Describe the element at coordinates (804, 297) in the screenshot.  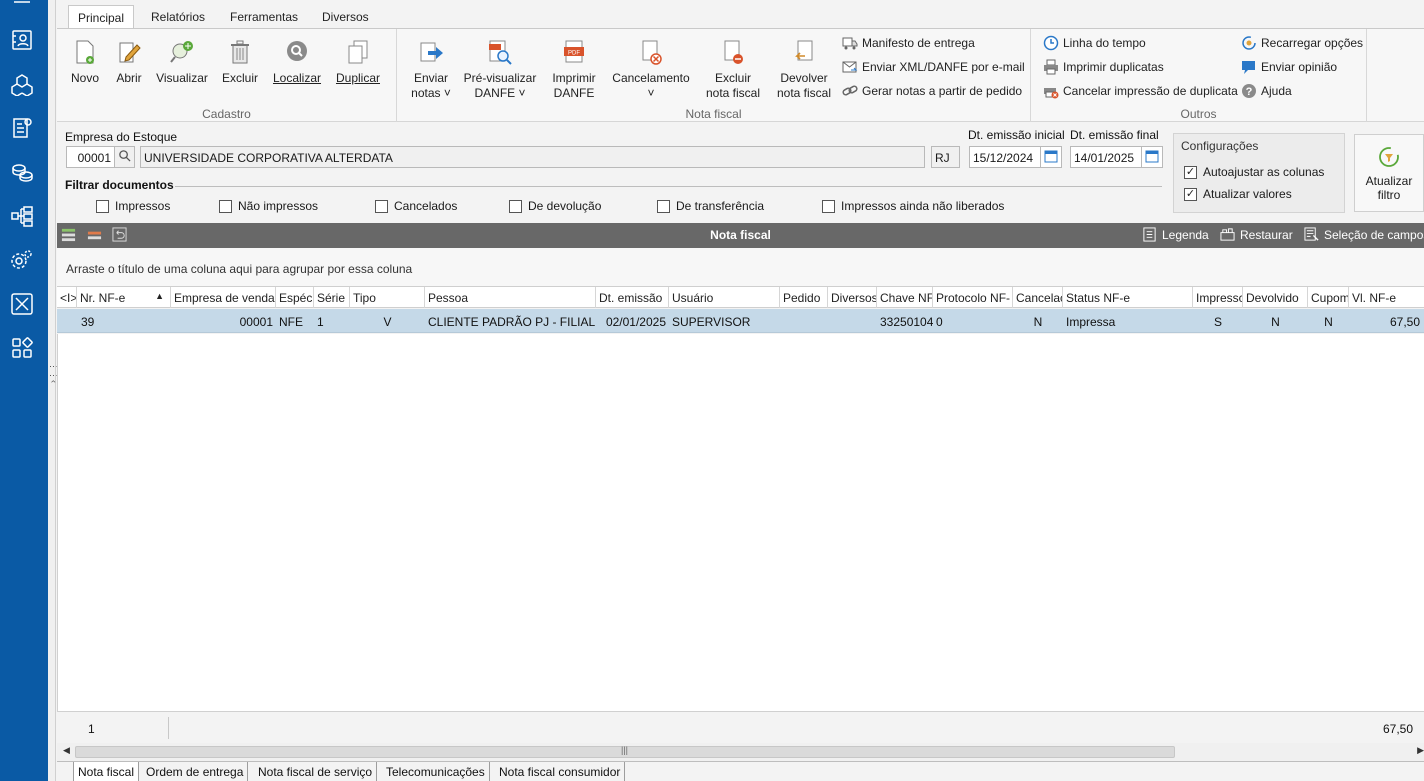
I see `col-pedido: Pedido` at that location.